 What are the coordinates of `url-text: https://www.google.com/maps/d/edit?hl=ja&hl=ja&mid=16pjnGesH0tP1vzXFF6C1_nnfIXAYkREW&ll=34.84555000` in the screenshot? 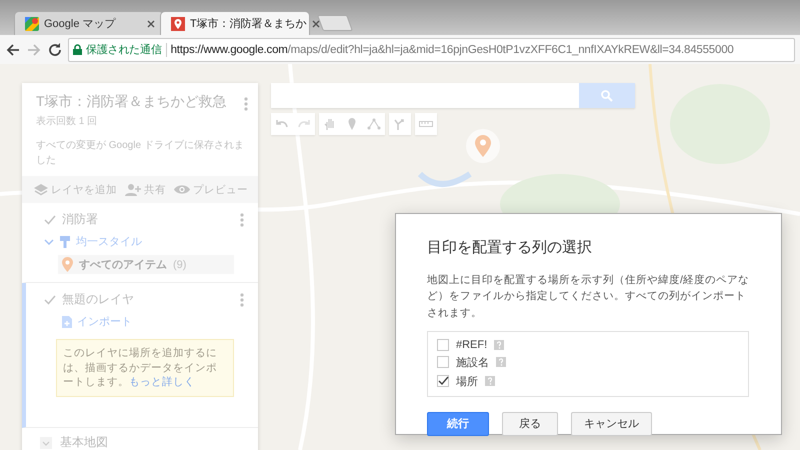 It's located at (452, 50).